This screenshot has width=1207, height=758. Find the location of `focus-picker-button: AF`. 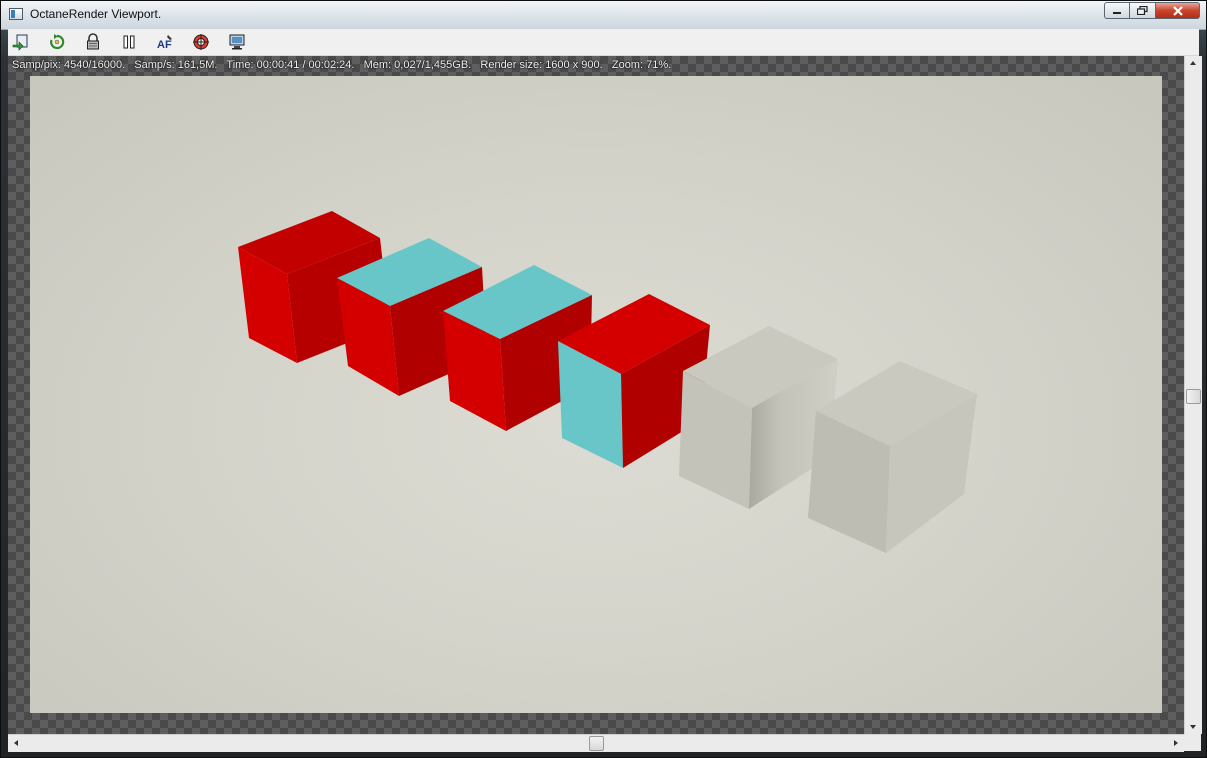

focus-picker-button: AF is located at coordinates (165, 42).